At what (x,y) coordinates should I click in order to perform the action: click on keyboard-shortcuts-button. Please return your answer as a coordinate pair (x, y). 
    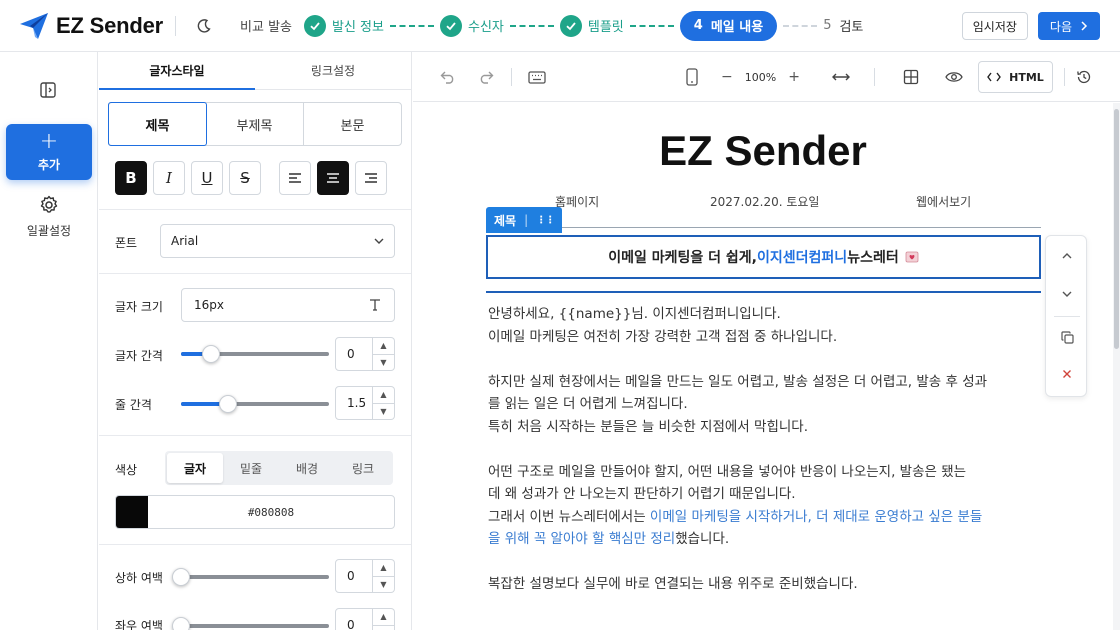
    Looking at the image, I should click on (537, 77).